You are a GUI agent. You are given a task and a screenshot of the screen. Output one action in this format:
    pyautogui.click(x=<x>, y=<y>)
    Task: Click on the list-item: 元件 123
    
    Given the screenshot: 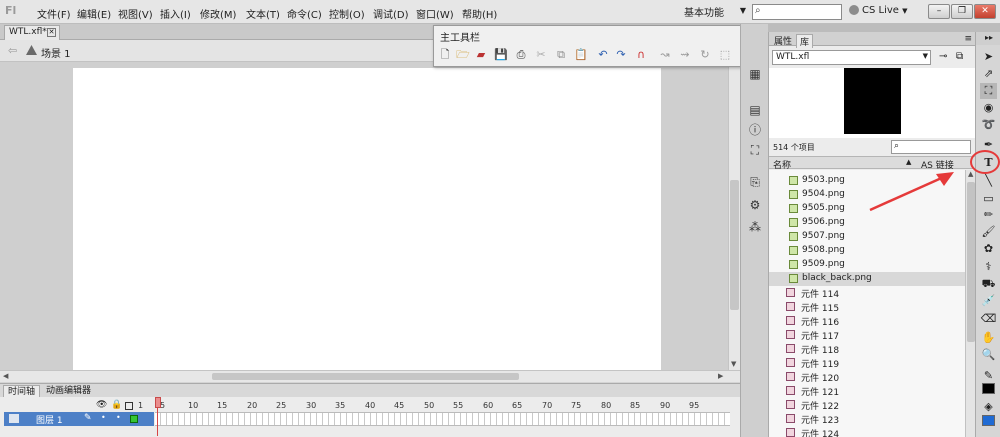 What is the action you would take?
    pyautogui.click(x=867, y=419)
    